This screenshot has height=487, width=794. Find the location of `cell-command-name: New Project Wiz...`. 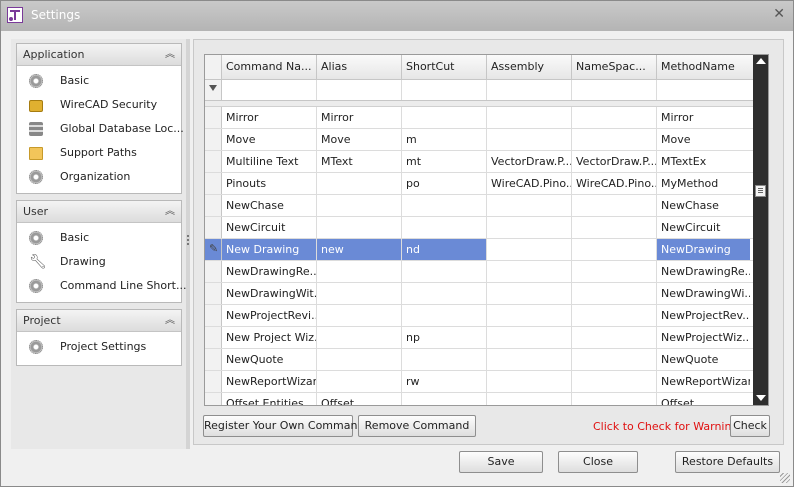

cell-command-name: New Project Wiz... is located at coordinates (269, 337).